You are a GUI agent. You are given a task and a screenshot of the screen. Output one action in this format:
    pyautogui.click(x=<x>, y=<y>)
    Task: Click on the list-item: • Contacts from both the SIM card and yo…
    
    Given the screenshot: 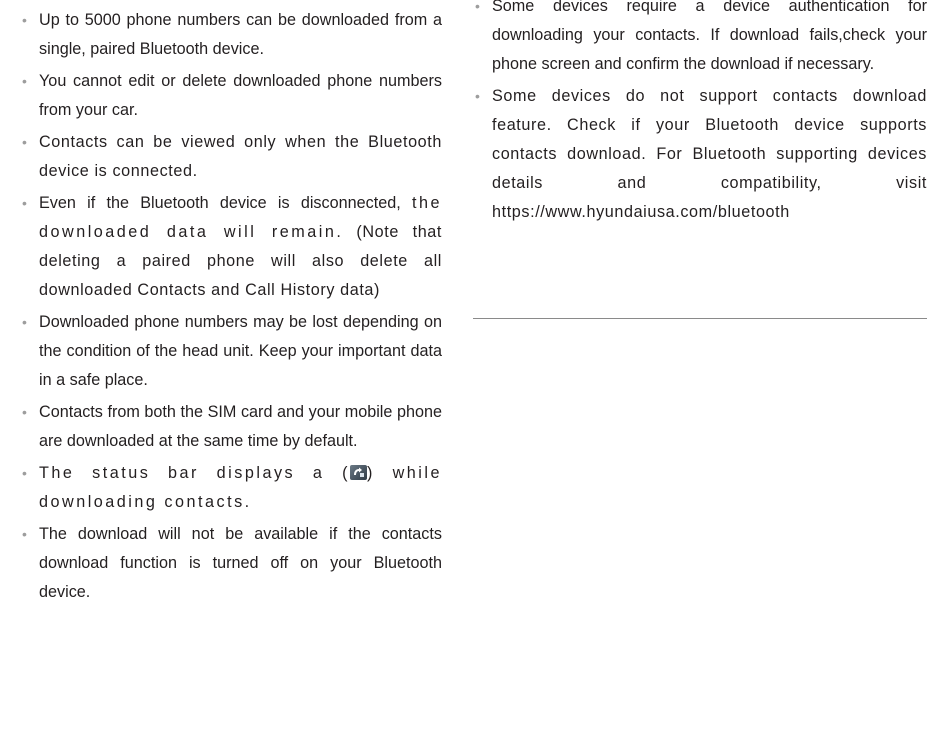 What is the action you would take?
    pyautogui.click(x=231, y=427)
    